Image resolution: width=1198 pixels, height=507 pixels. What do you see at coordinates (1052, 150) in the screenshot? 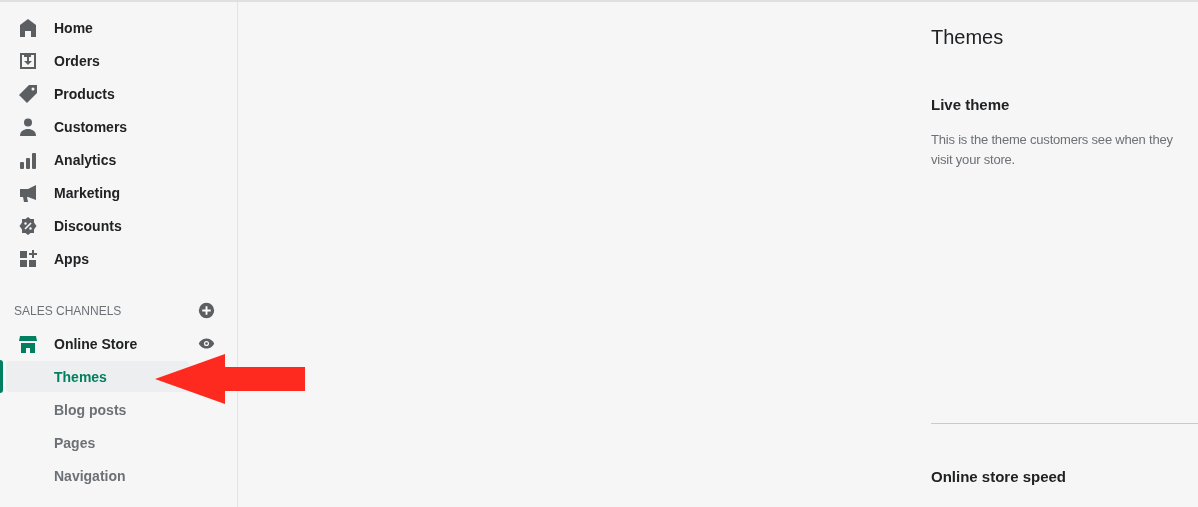
I see `description: This is the theme customers see when they visit your store.` at bounding box center [1052, 150].